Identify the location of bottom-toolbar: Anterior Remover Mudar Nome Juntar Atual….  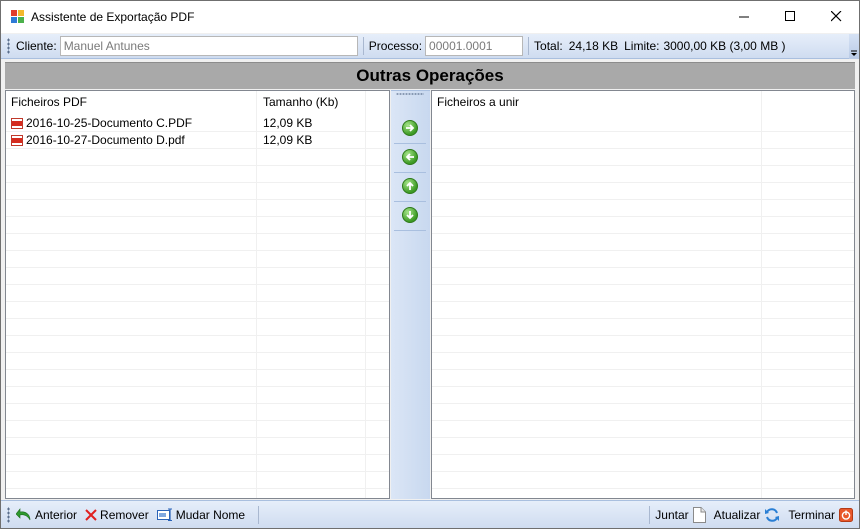
(430, 514).